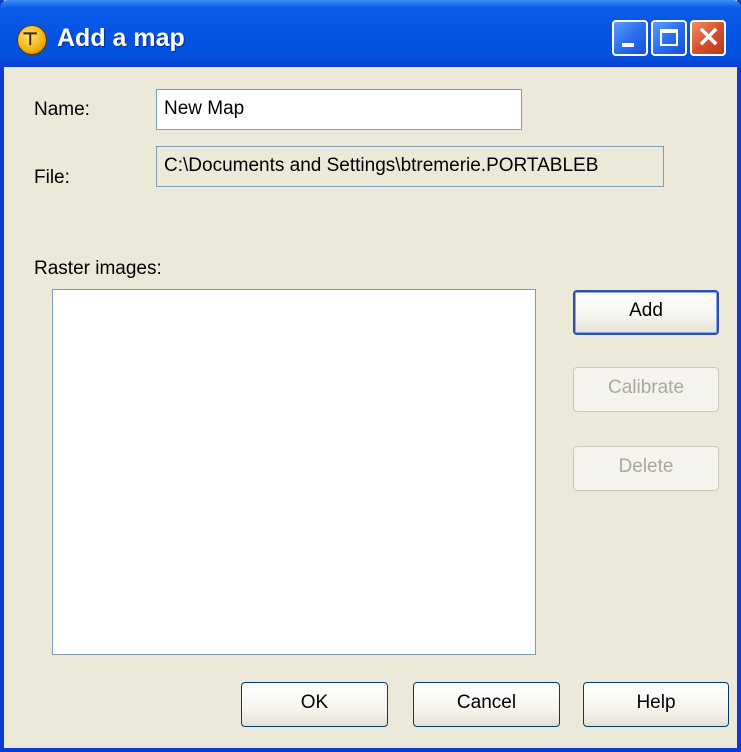  I want to click on raster-images-label: Raster images:, so click(98, 268).